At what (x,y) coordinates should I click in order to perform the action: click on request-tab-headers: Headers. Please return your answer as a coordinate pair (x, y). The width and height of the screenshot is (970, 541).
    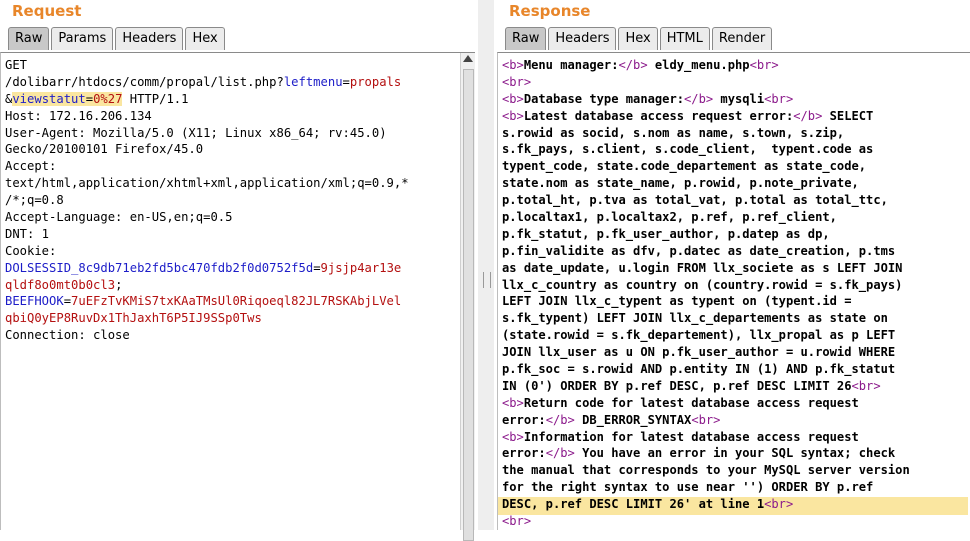
    Looking at the image, I should click on (149, 38).